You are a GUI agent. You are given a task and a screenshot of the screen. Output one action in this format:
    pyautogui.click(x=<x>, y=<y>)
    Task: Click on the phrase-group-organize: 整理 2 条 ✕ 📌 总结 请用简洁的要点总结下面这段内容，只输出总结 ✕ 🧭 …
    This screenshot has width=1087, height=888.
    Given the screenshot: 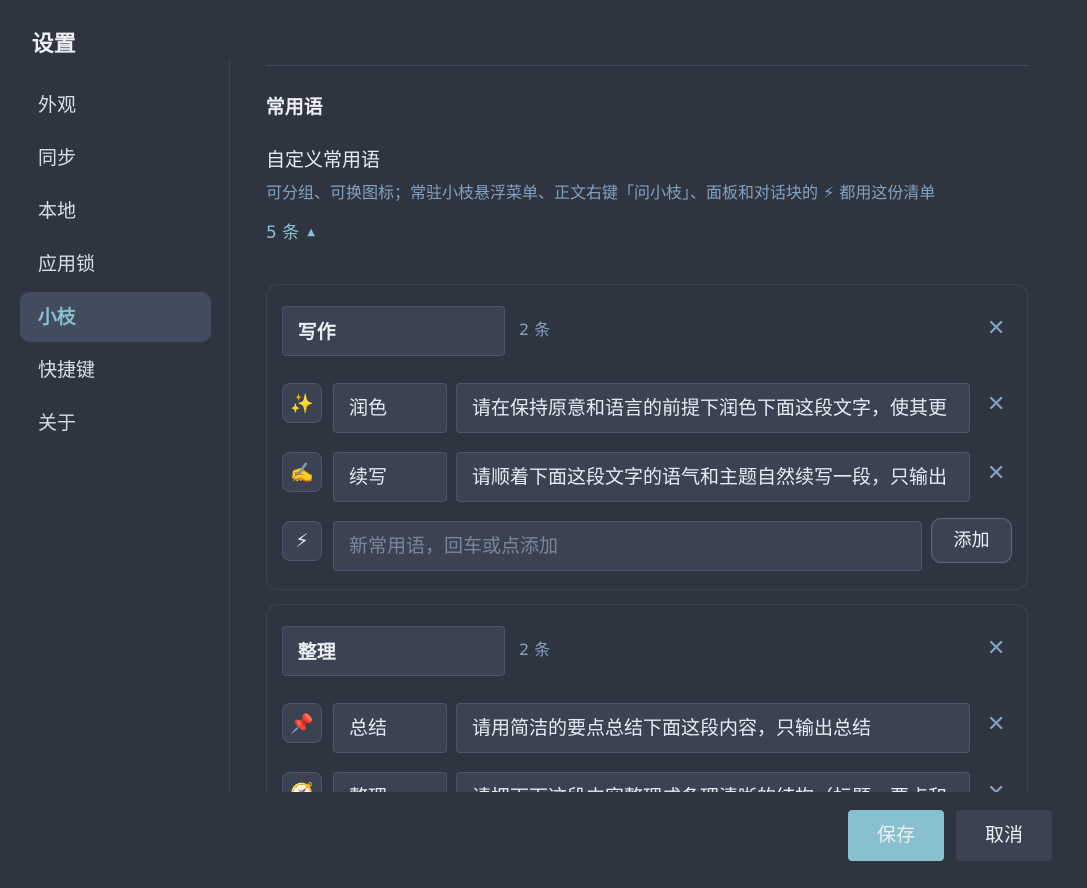 What is the action you would take?
    pyautogui.click(x=647, y=698)
    